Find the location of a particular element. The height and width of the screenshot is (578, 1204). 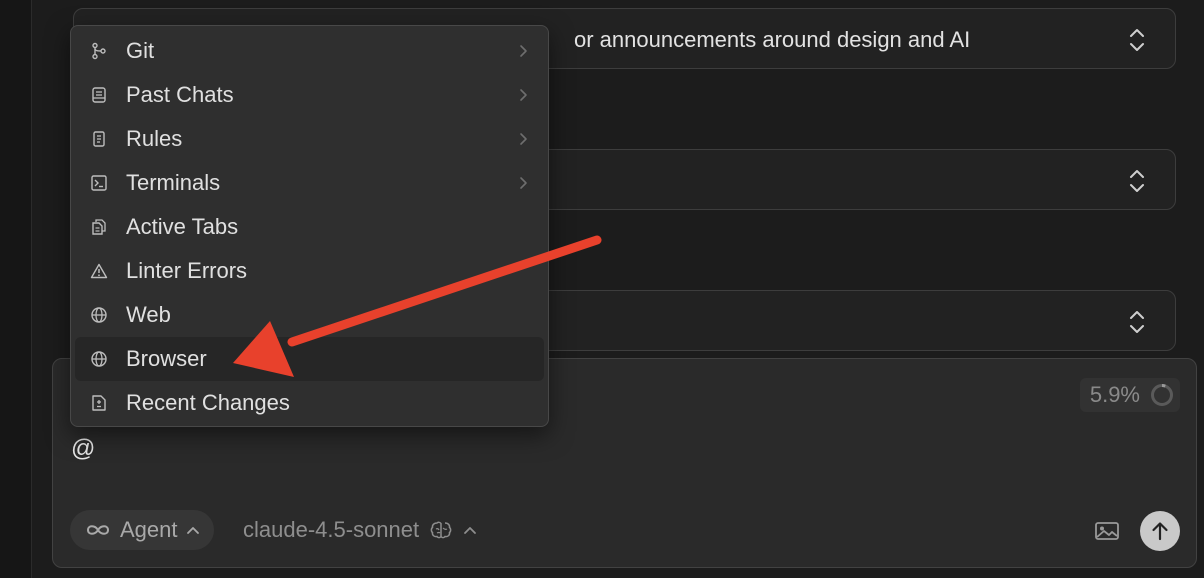

chat-history-icon is located at coordinates (99, 95).